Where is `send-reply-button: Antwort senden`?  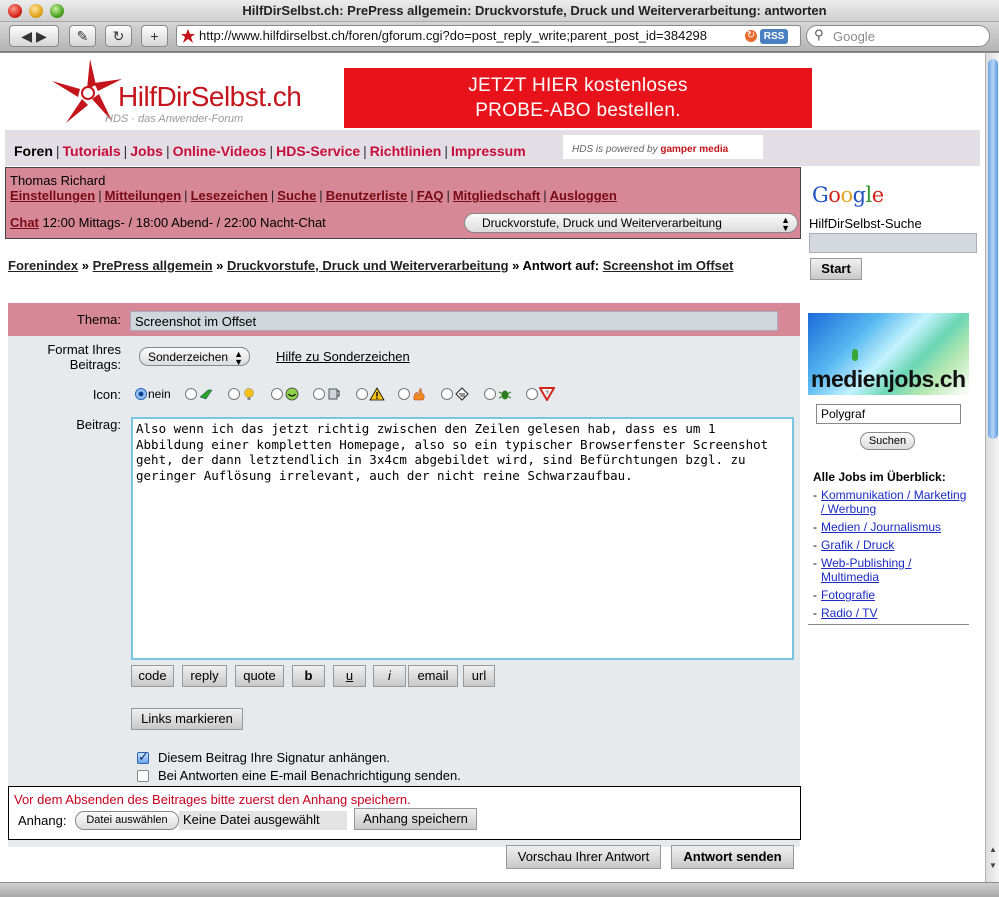
send-reply-button: Antwort senden is located at coordinates (732, 857).